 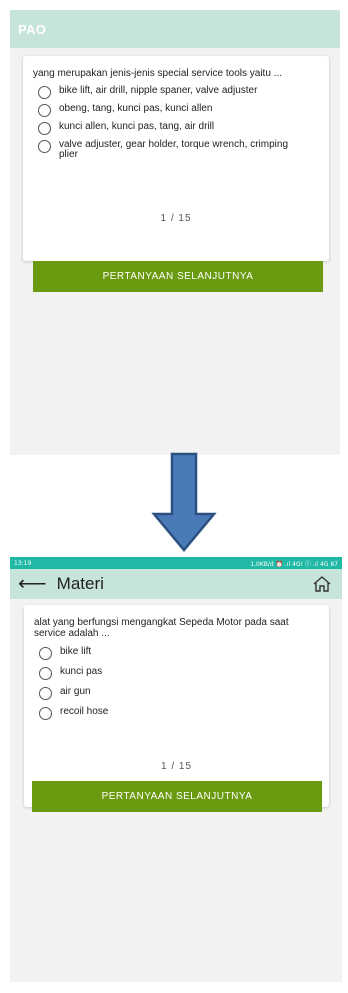 I want to click on status-bar: 13:19 1,0KB/d ⏰ .ıl 4G! ⓡ .ıl 4G 87, so click(x=176, y=563).